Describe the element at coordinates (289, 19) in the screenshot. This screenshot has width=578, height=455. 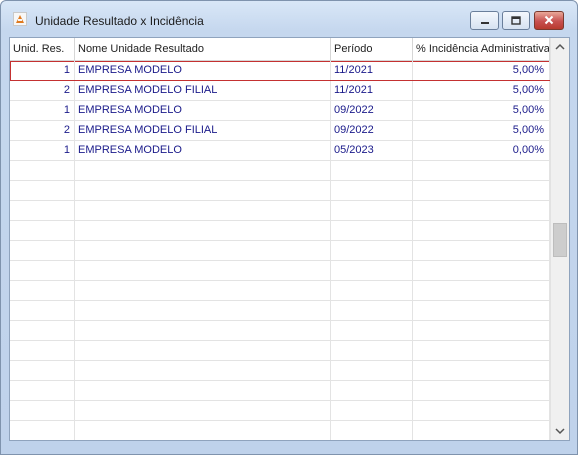
I see `title-bar: Unidade Resultado x Incidência` at that location.